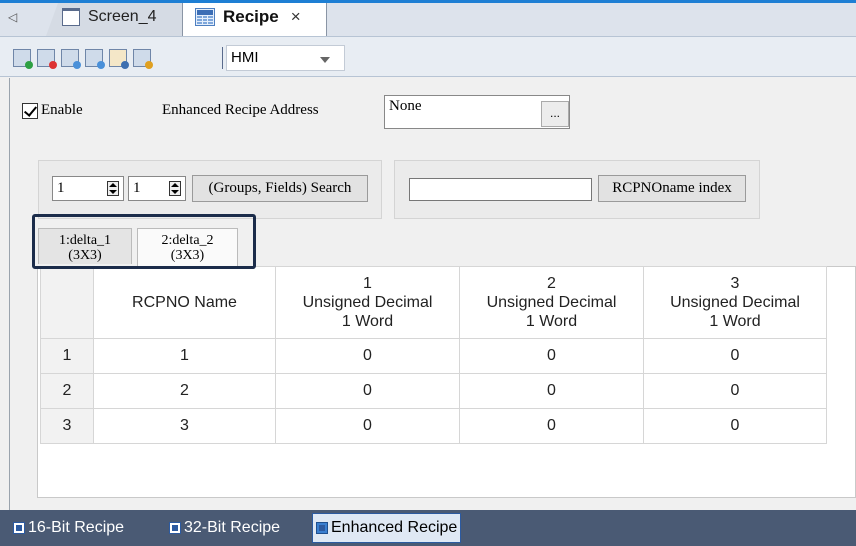 The image size is (856, 546). I want to click on rcpno-name-input, so click(500, 189).